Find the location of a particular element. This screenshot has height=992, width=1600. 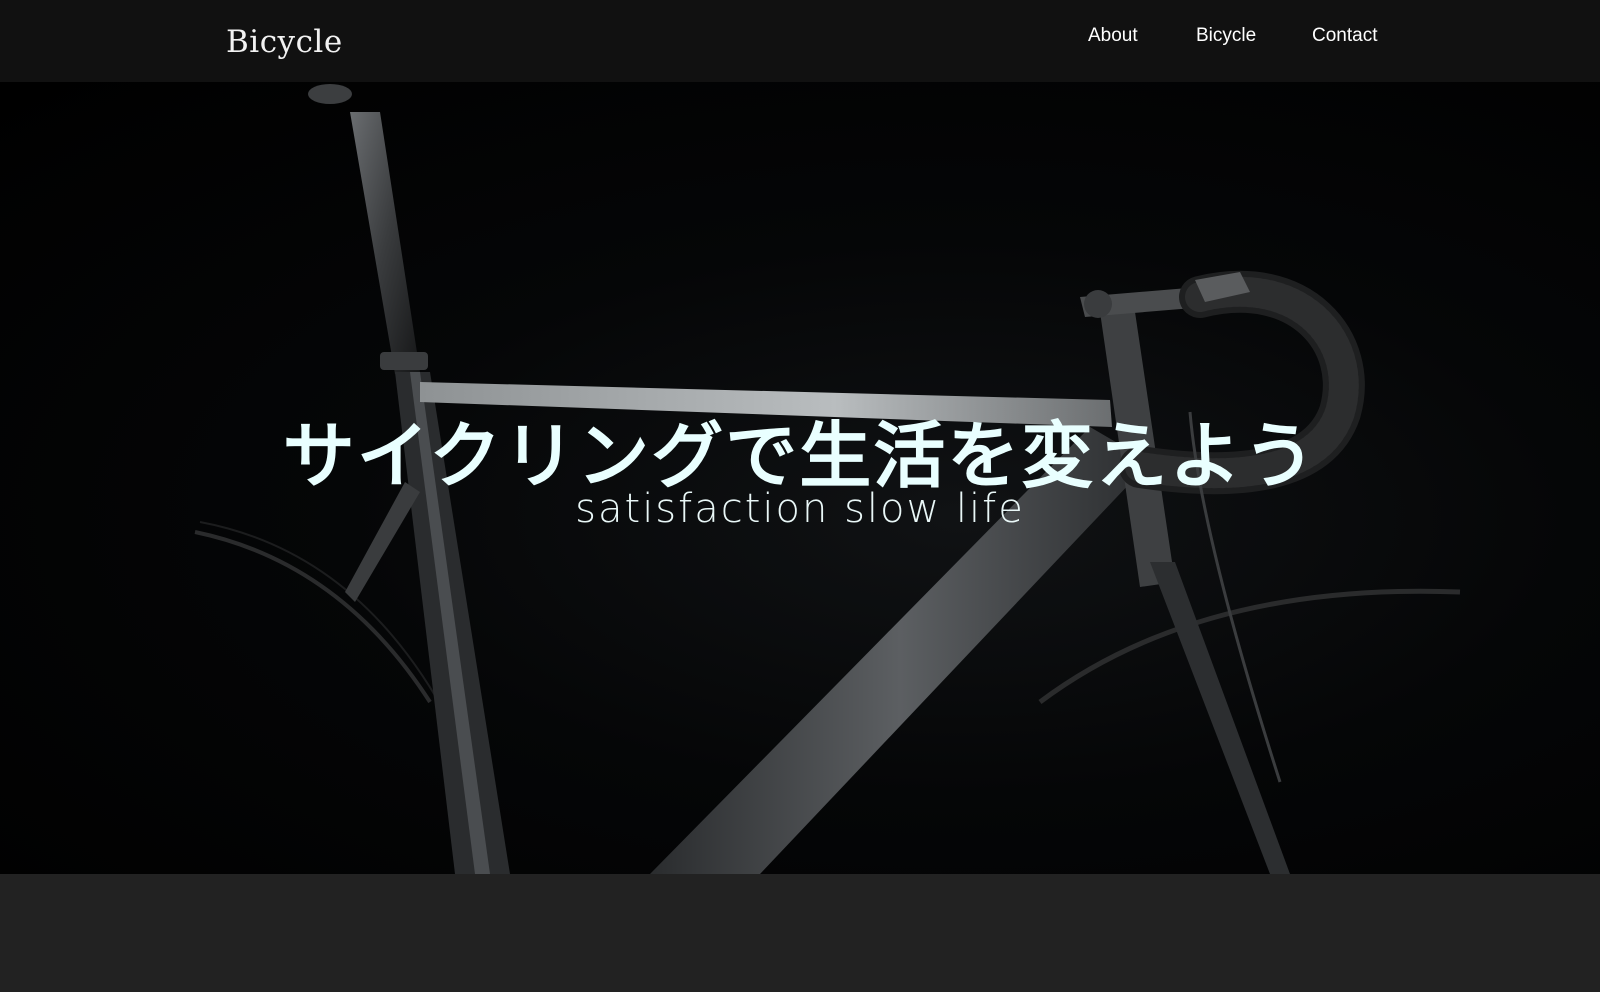

content-section is located at coordinates (800, 933).